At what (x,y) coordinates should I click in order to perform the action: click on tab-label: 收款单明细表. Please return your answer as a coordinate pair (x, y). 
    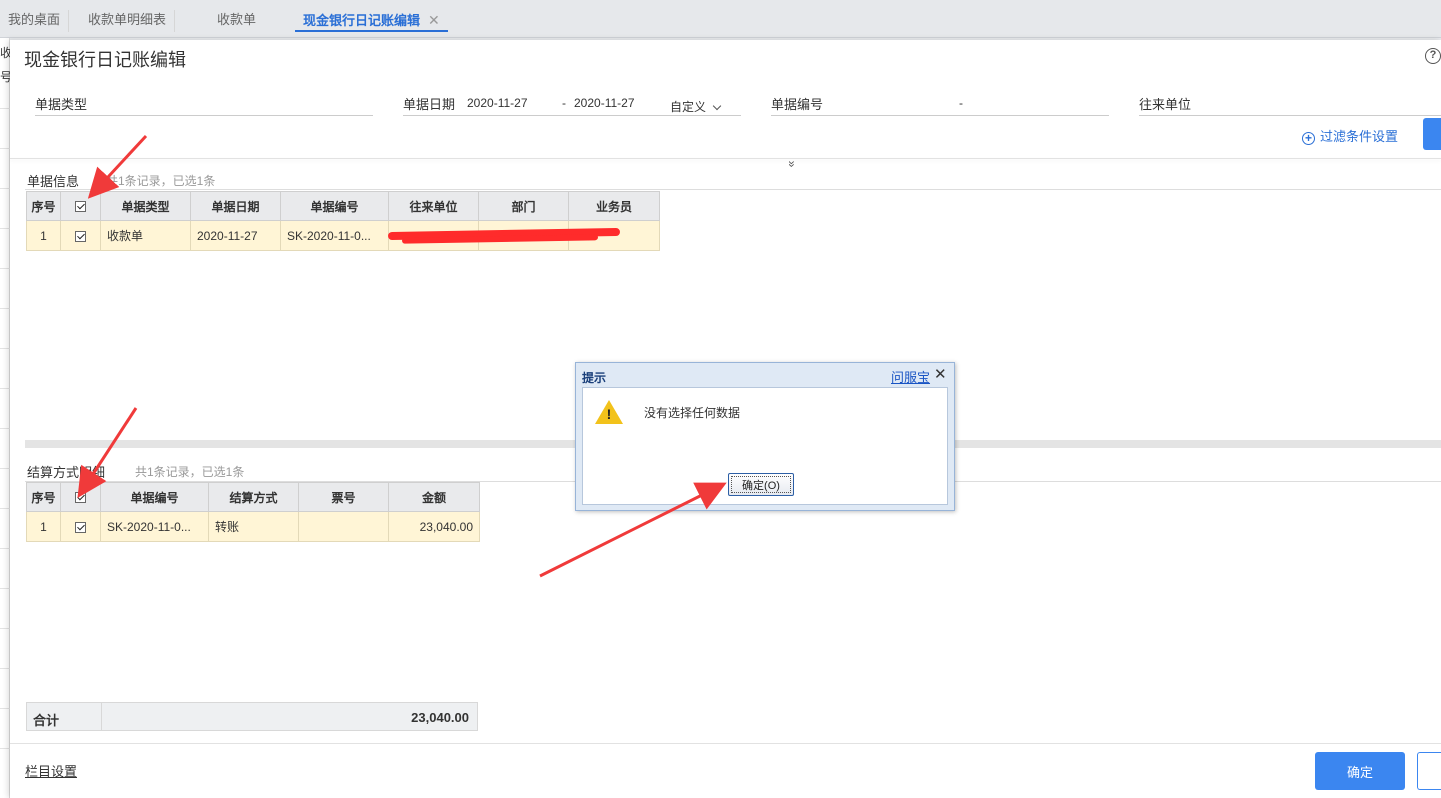
    Looking at the image, I should click on (127, 19).